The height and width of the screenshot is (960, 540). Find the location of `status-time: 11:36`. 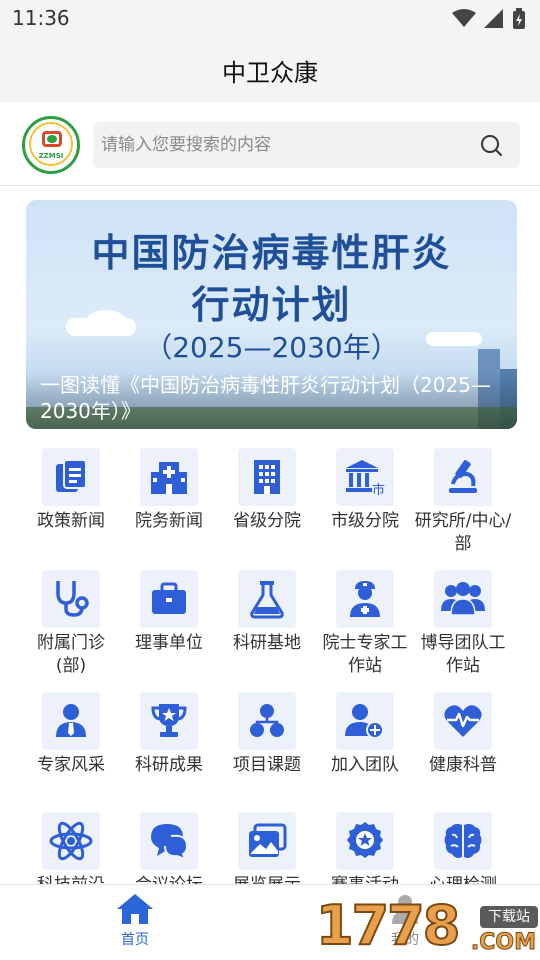

status-time: 11:36 is located at coordinates (41, 18).